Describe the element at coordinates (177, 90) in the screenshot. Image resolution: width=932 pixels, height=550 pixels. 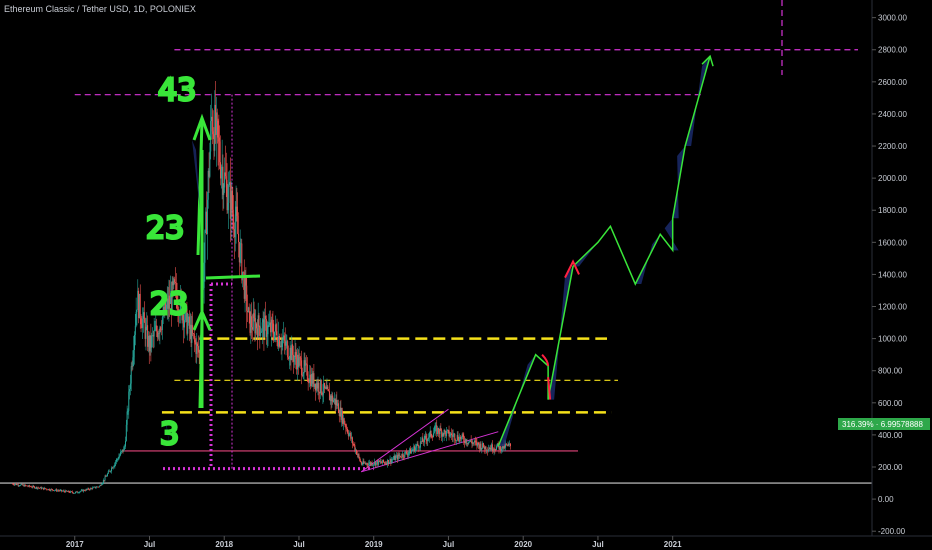
I see `annotation-label-43: 43` at that location.